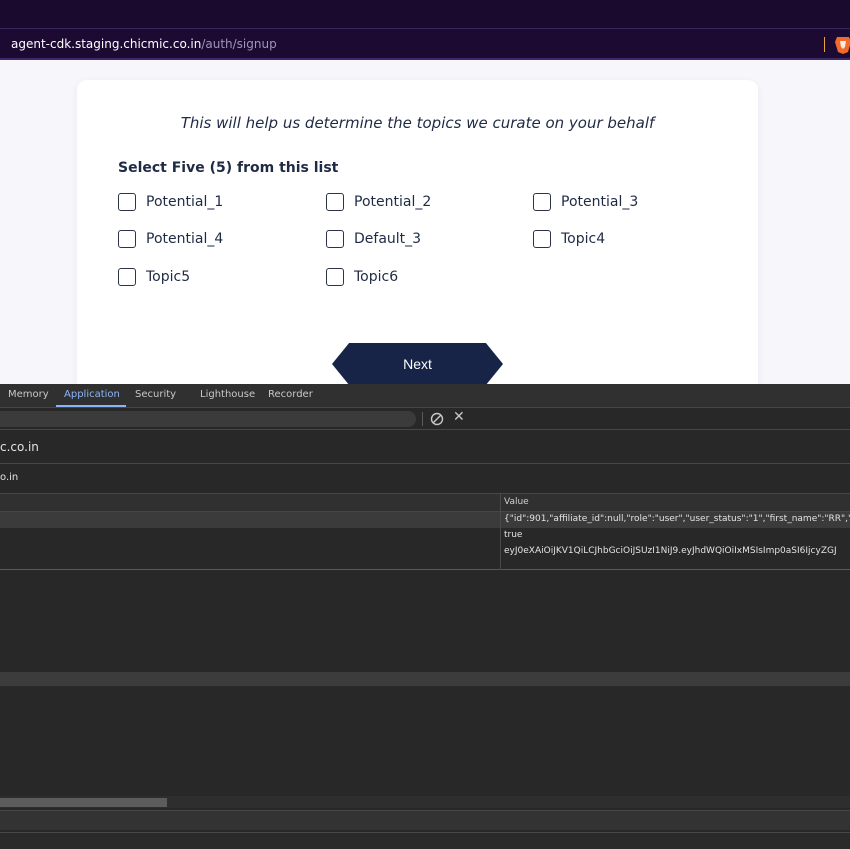 The image size is (850, 849). I want to click on option-potential-3: Potential_3, so click(585, 202).